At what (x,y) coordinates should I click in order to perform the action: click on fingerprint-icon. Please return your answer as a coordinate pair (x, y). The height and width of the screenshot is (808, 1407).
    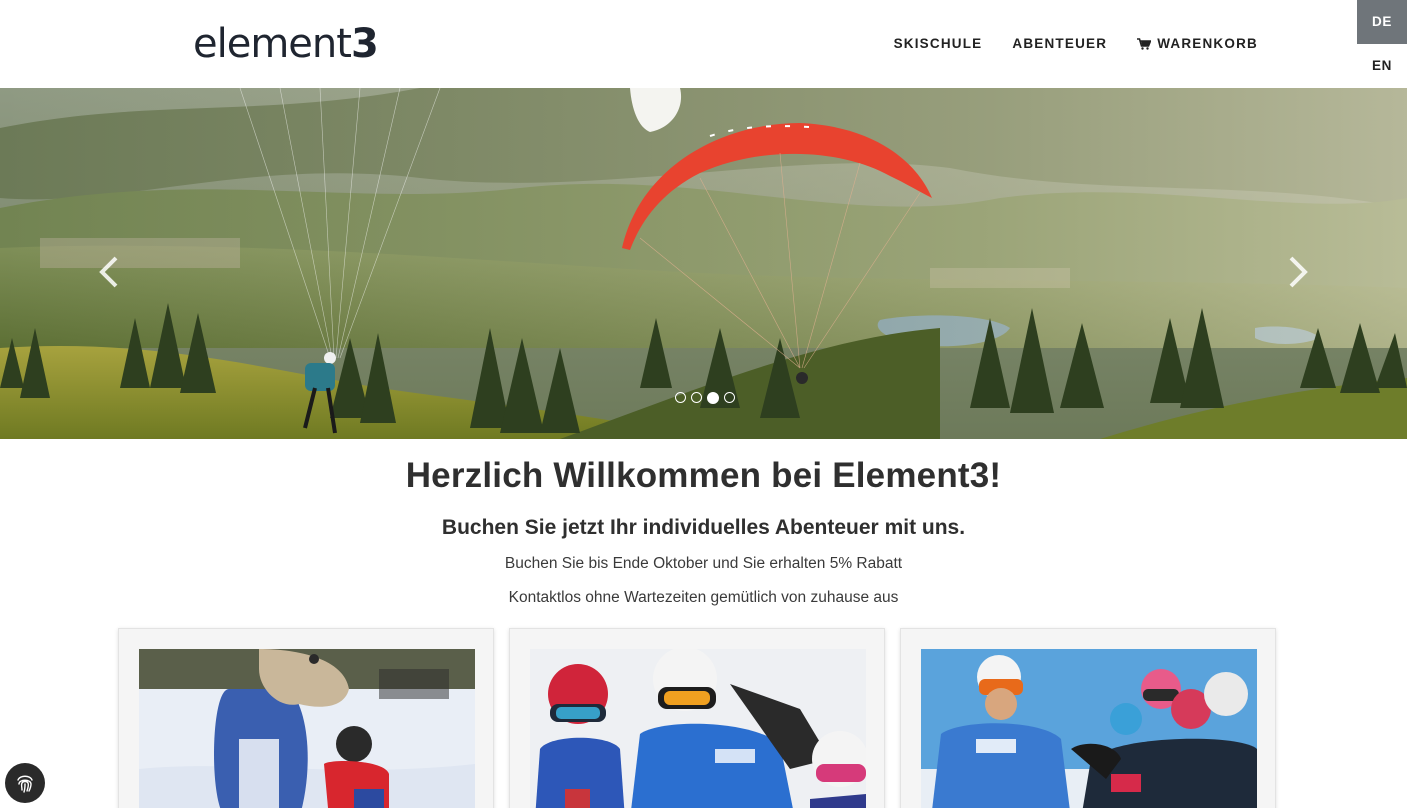
    Looking at the image, I should click on (25, 784).